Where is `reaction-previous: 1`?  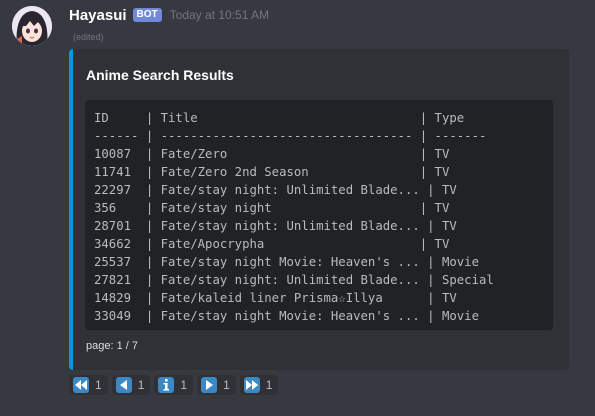 reaction-previous: 1 is located at coordinates (131, 385).